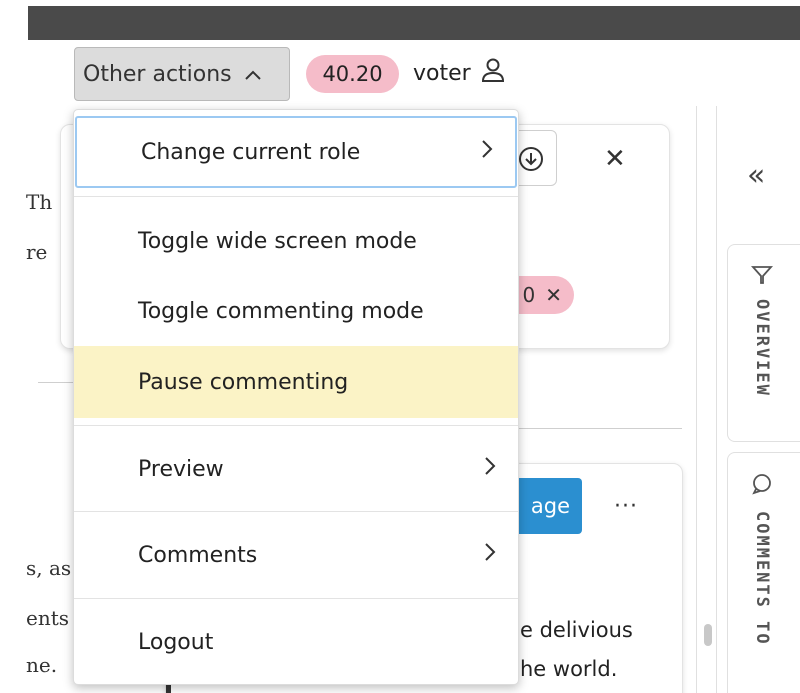  What do you see at coordinates (762, 277) in the screenshot?
I see `filter-icon` at bounding box center [762, 277].